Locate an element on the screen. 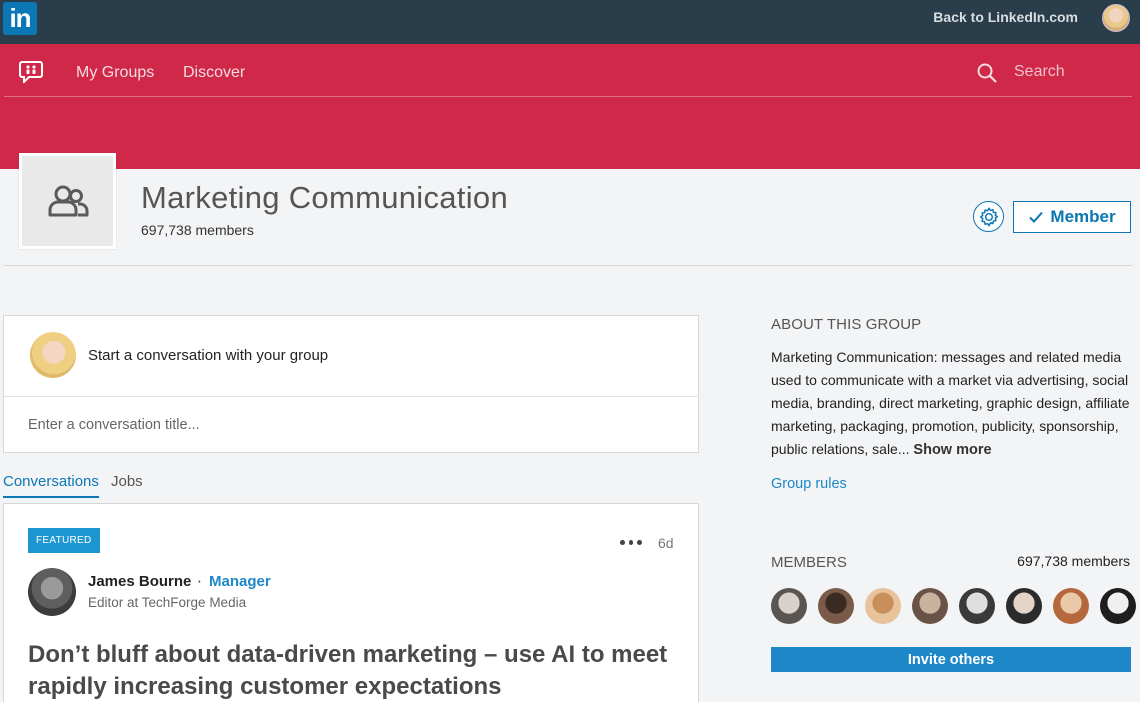  featured-badge: FEATURED is located at coordinates (64, 540).